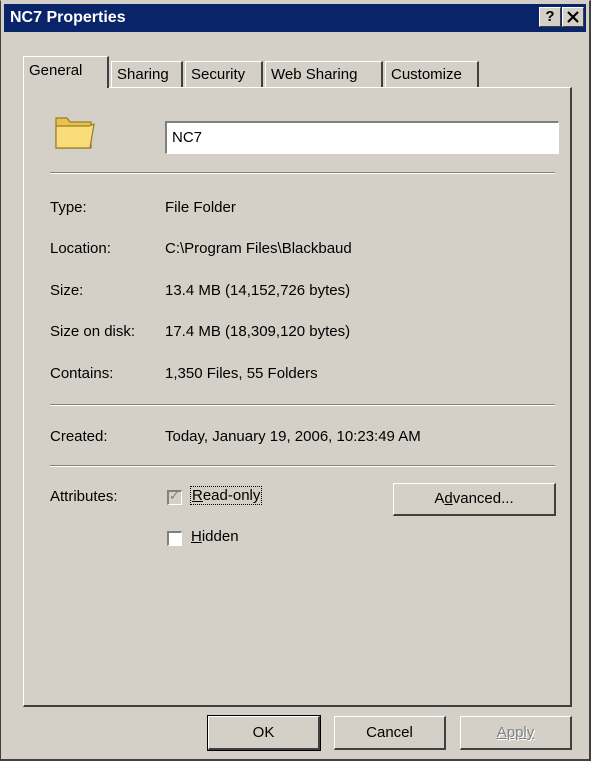 This screenshot has height=761, width=591. What do you see at coordinates (324, 74) in the screenshot?
I see `tab-web-sharing: Web Sharing` at bounding box center [324, 74].